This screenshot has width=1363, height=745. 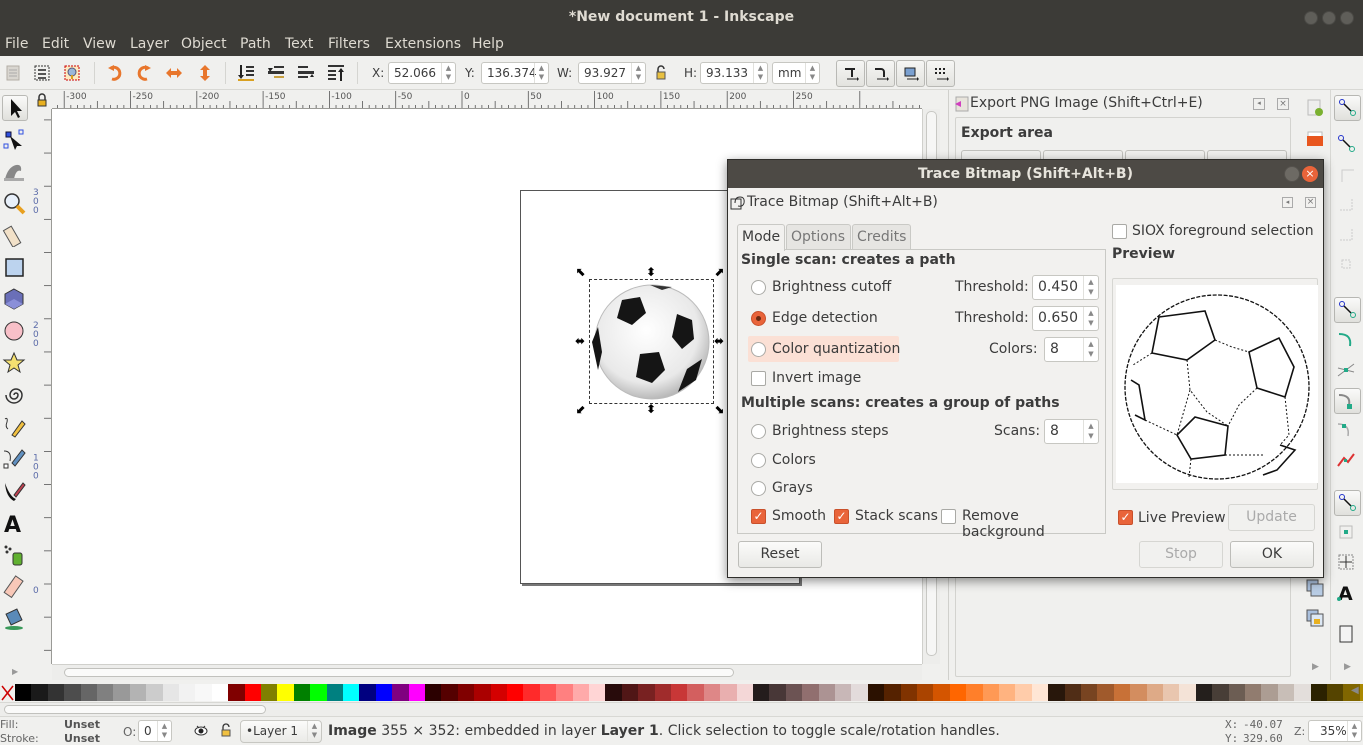 I want to click on scale-handle-s: ⬍, so click(x=651, y=409).